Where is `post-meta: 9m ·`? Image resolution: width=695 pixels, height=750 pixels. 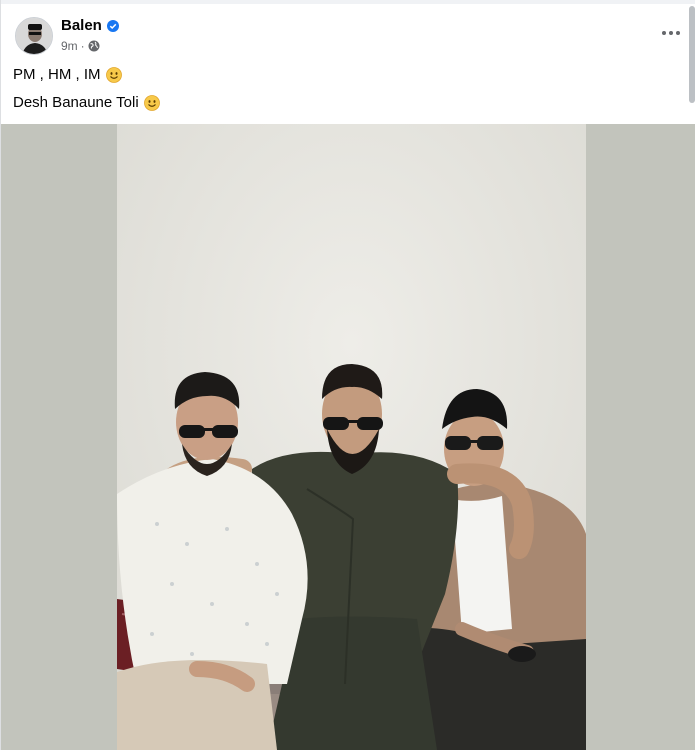 post-meta: 9m · is located at coordinates (80, 46).